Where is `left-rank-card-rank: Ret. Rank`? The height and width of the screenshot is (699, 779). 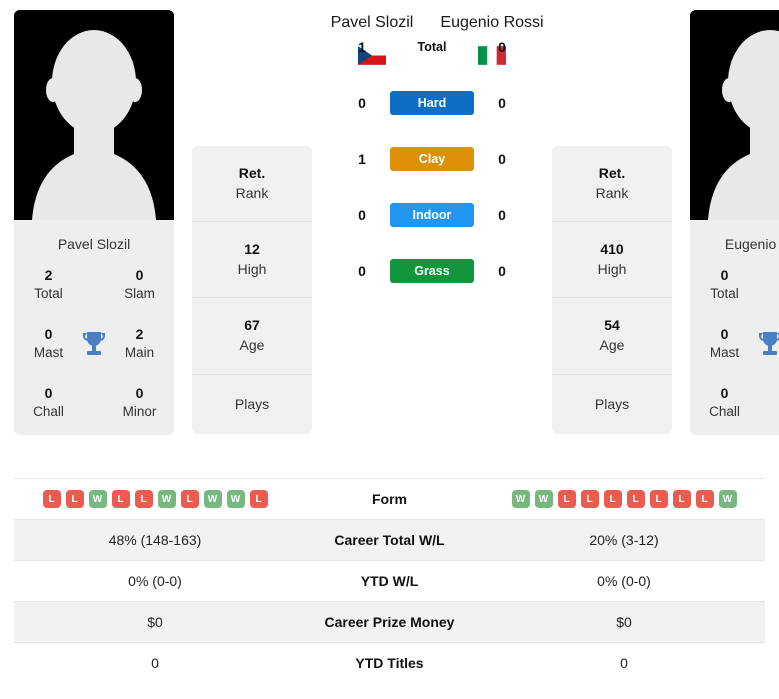 left-rank-card-rank: Ret. Rank is located at coordinates (252, 184).